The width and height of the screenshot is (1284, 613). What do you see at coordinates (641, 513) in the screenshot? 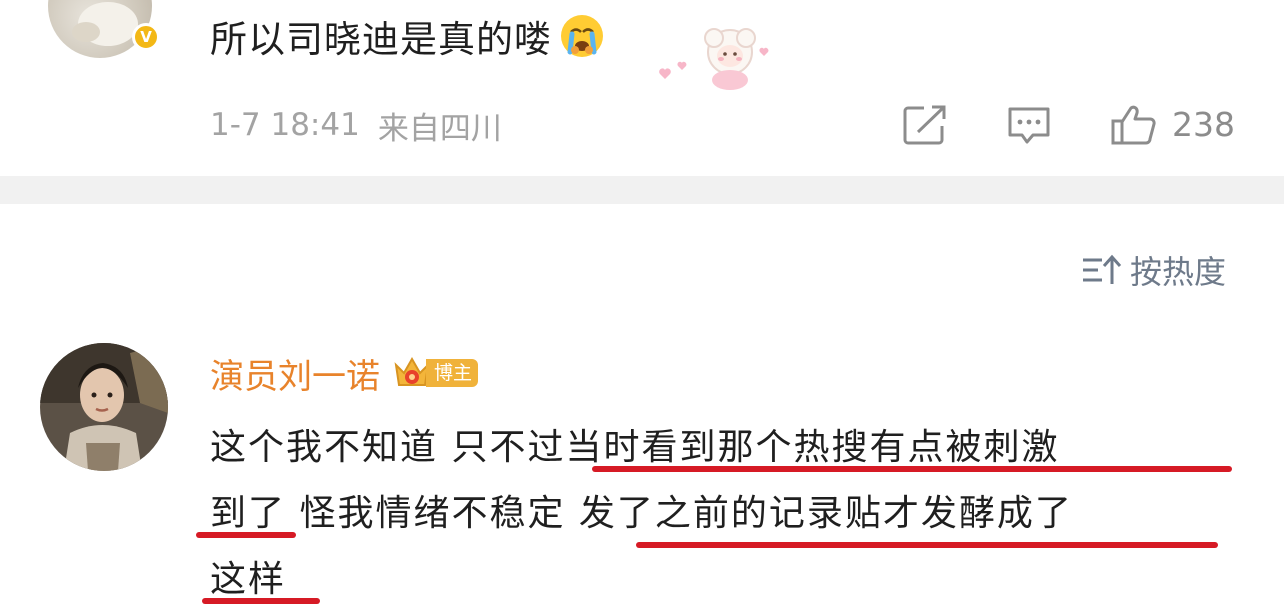
I see `comment-text-line-2: 到了 怪我情绪不稳定 发了之前的记录贴才发酵成了` at bounding box center [641, 513].